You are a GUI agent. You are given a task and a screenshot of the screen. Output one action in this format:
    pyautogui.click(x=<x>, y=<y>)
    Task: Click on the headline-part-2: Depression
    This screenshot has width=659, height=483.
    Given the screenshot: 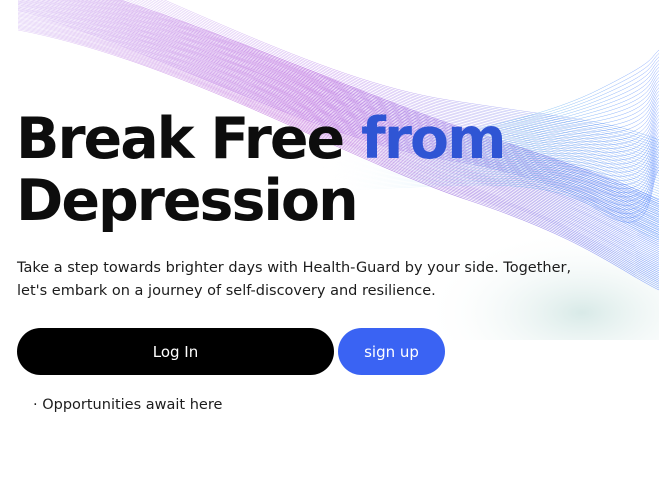 What is the action you would take?
    pyautogui.click(x=187, y=201)
    